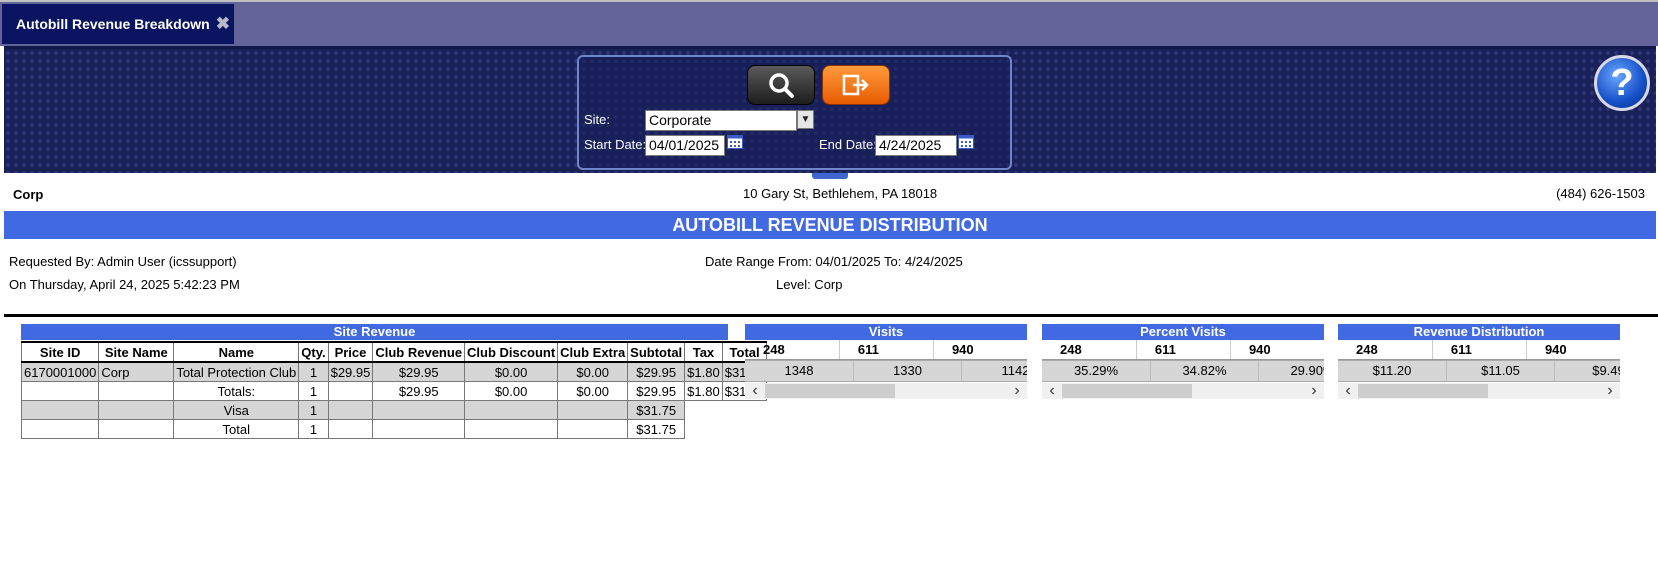 This screenshot has width=1658, height=575. I want to click on visits-panel: Visits 248 611 940 1348 1330 1142 ‹ ›, so click(886, 361).